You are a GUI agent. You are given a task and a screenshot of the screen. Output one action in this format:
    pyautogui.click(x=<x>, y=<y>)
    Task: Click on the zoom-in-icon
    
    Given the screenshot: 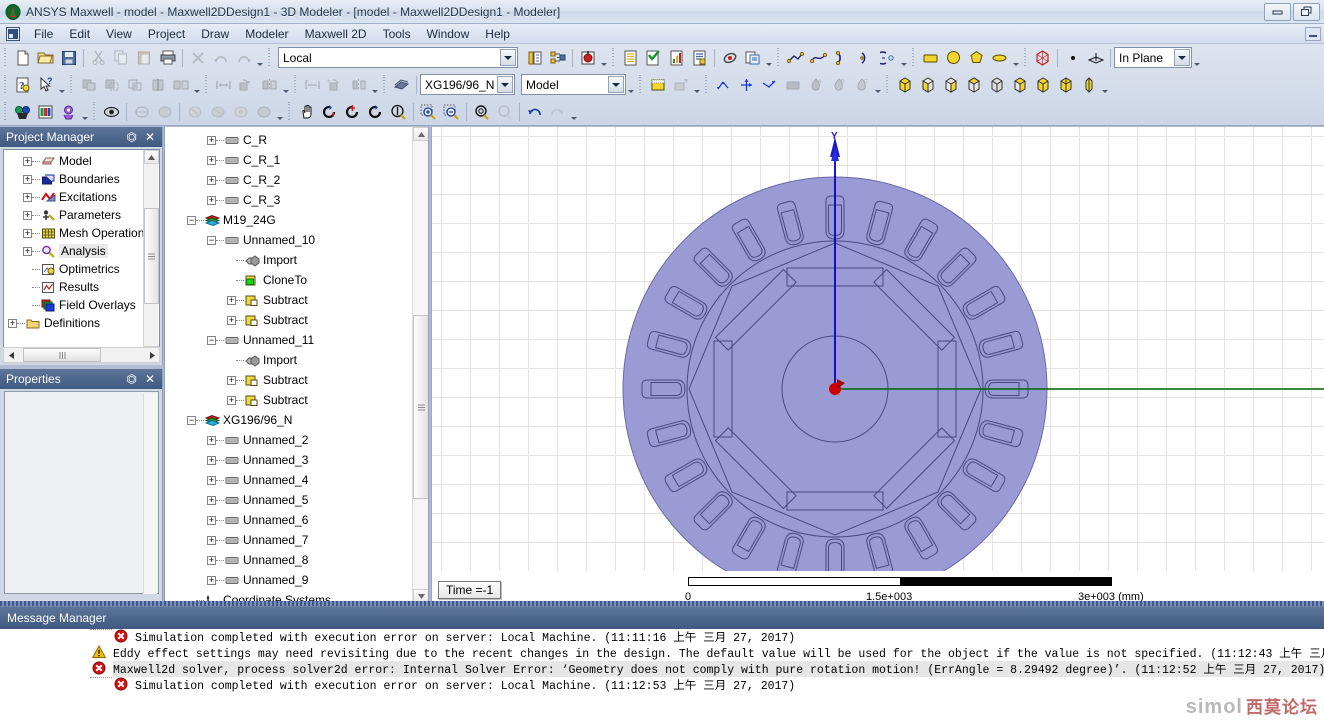 What is the action you would take?
    pyautogui.click(x=428, y=112)
    